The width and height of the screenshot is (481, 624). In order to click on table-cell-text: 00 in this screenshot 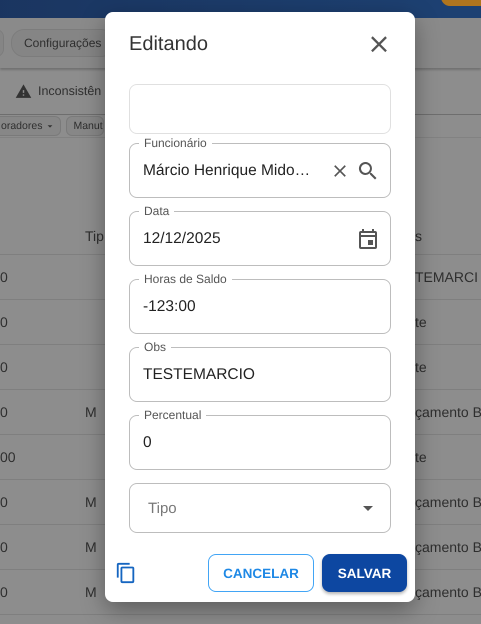, I will do `click(8, 457)`.